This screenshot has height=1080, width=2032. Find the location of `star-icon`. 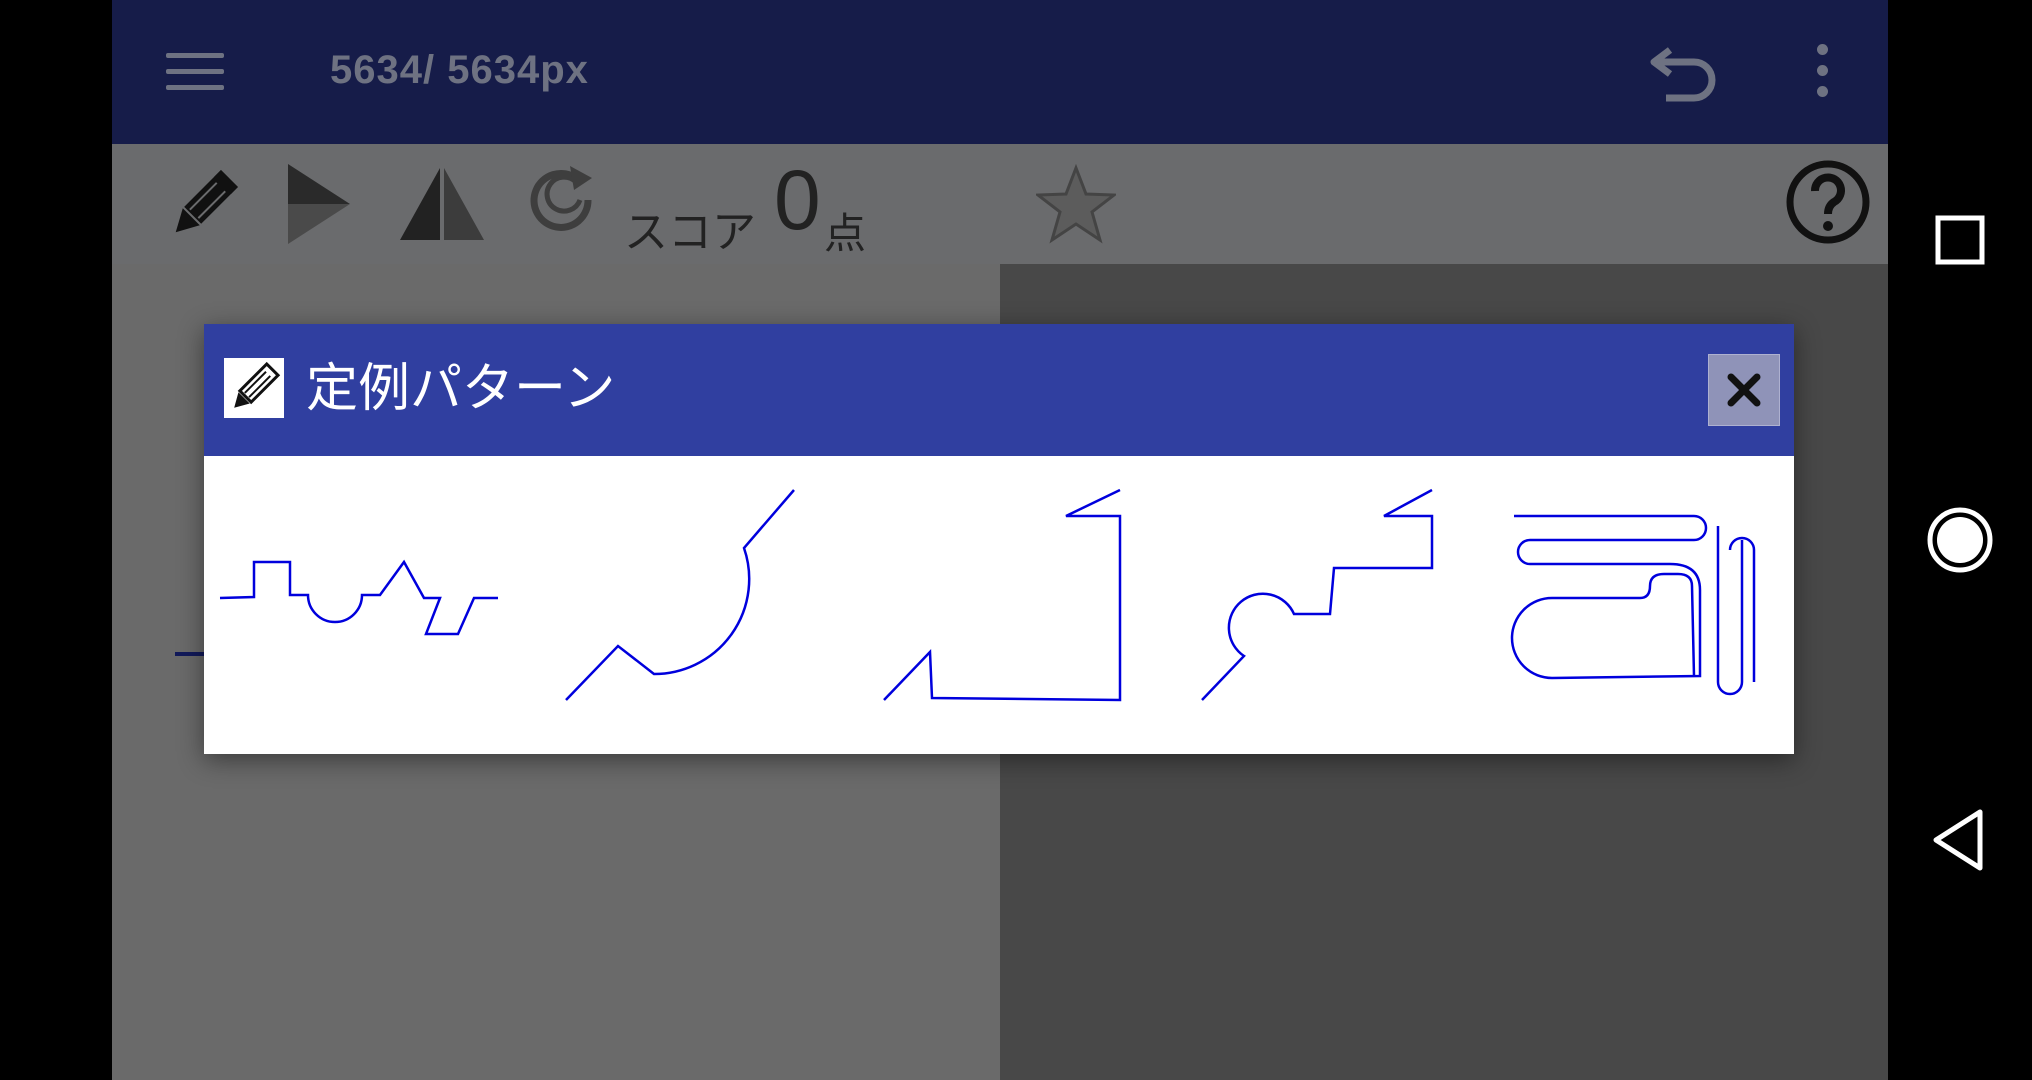

star-icon is located at coordinates (1076, 204).